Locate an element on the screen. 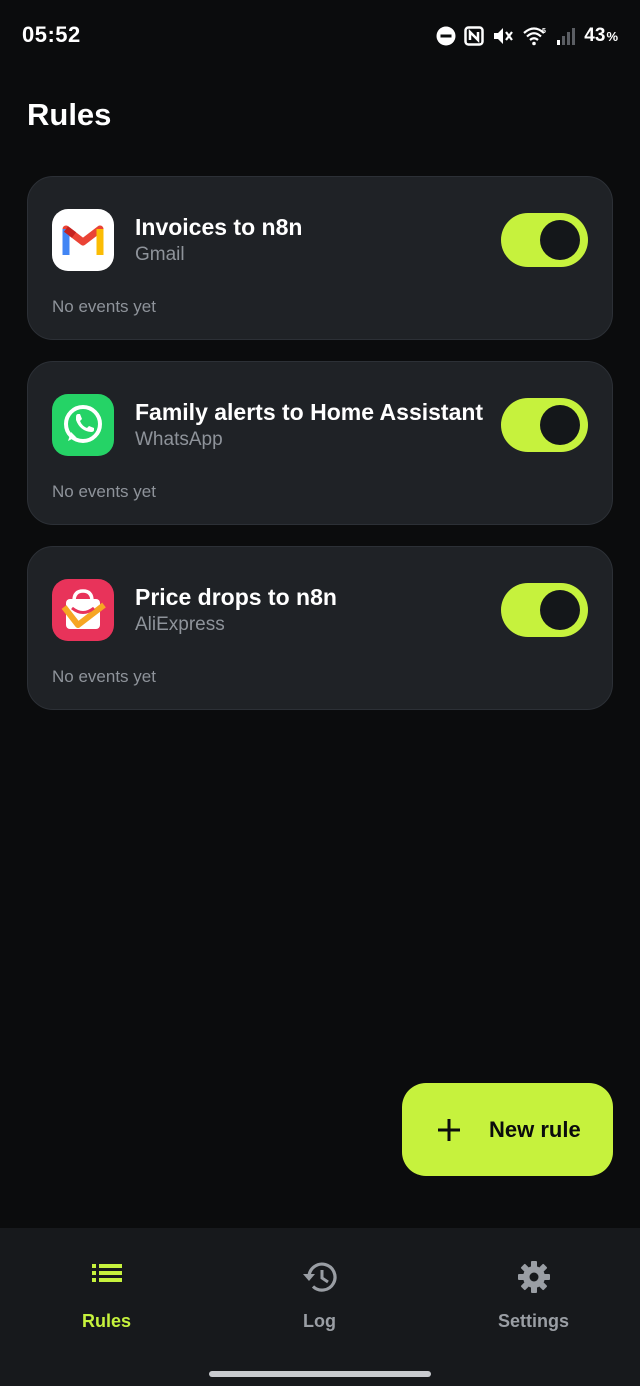 This screenshot has height=1386, width=640. do-not-disturb-icon is located at coordinates (446, 36).